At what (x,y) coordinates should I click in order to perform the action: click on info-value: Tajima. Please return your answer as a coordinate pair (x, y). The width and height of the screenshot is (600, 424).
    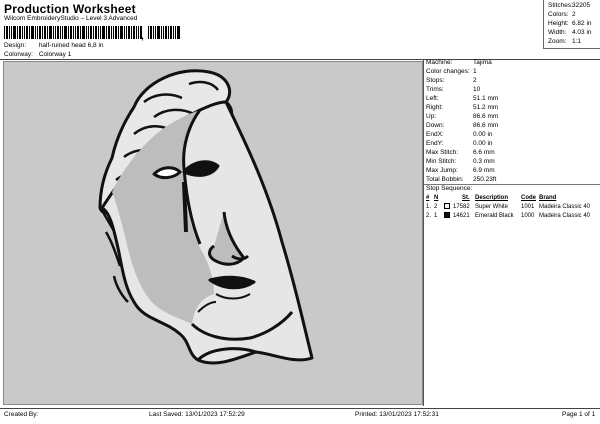
    Looking at the image, I should click on (482, 62).